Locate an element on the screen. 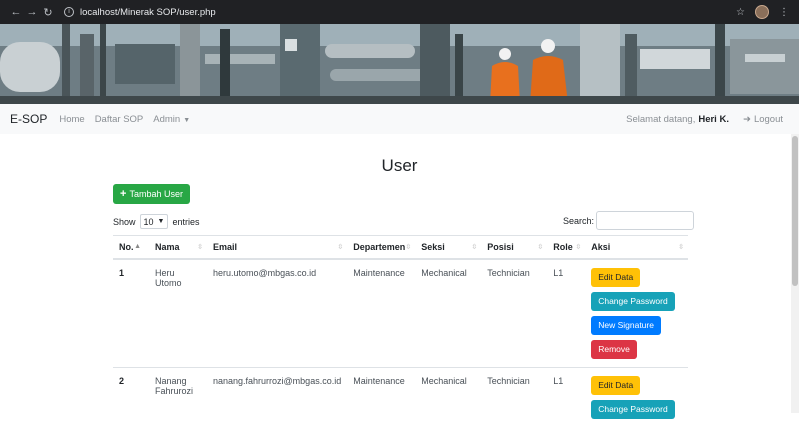 This screenshot has height=427, width=799. search-label: Search: is located at coordinates (579, 220).